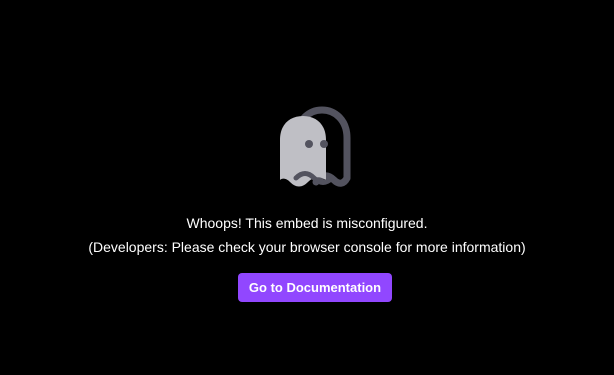 The height and width of the screenshot is (375, 614). I want to click on error-title: Whoops! This embed is misconfigured., so click(307, 223).